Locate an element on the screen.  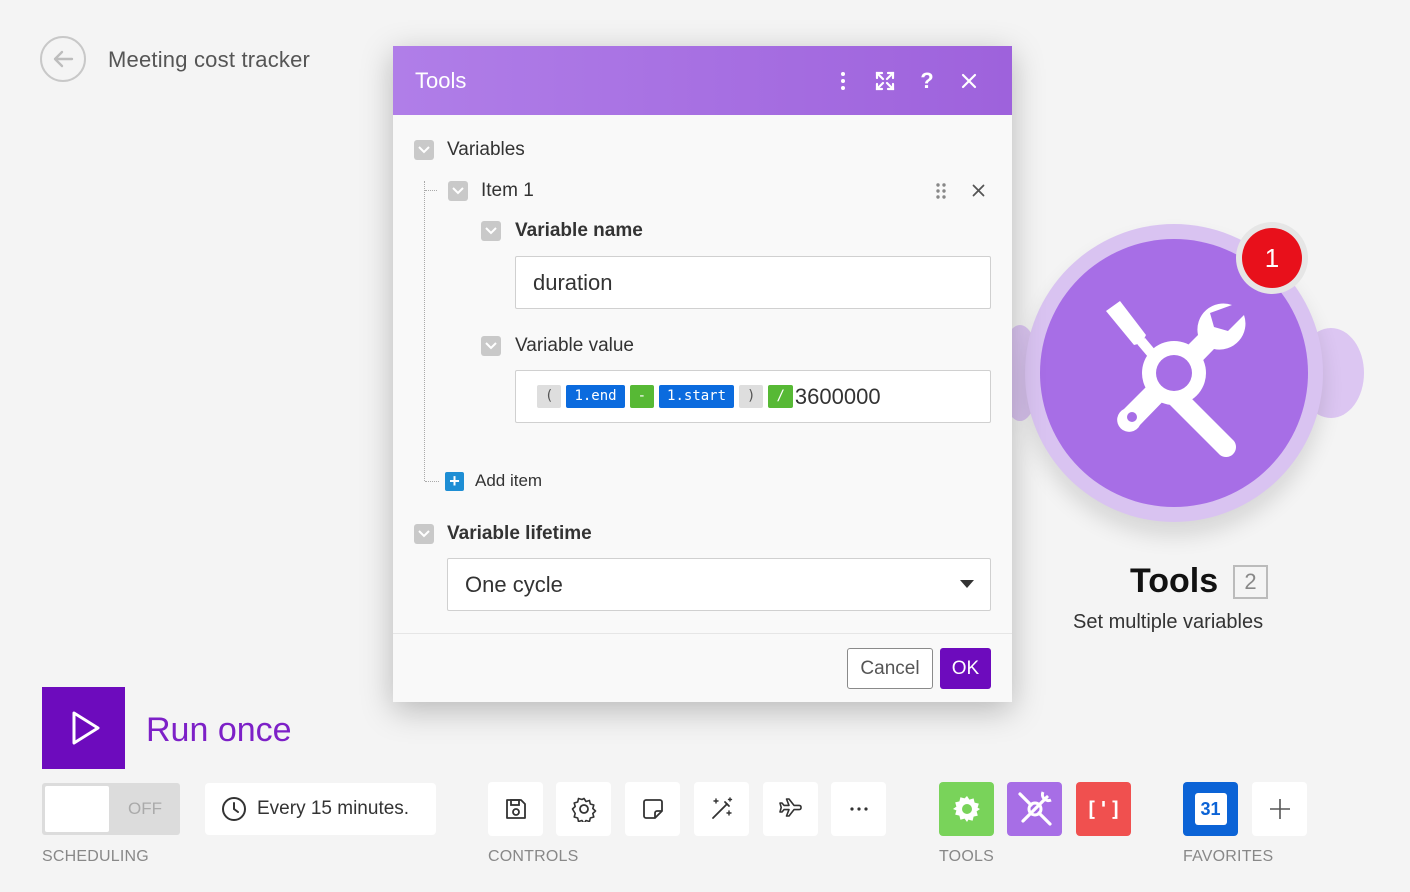
cancel-button: Cancel is located at coordinates (890, 668).